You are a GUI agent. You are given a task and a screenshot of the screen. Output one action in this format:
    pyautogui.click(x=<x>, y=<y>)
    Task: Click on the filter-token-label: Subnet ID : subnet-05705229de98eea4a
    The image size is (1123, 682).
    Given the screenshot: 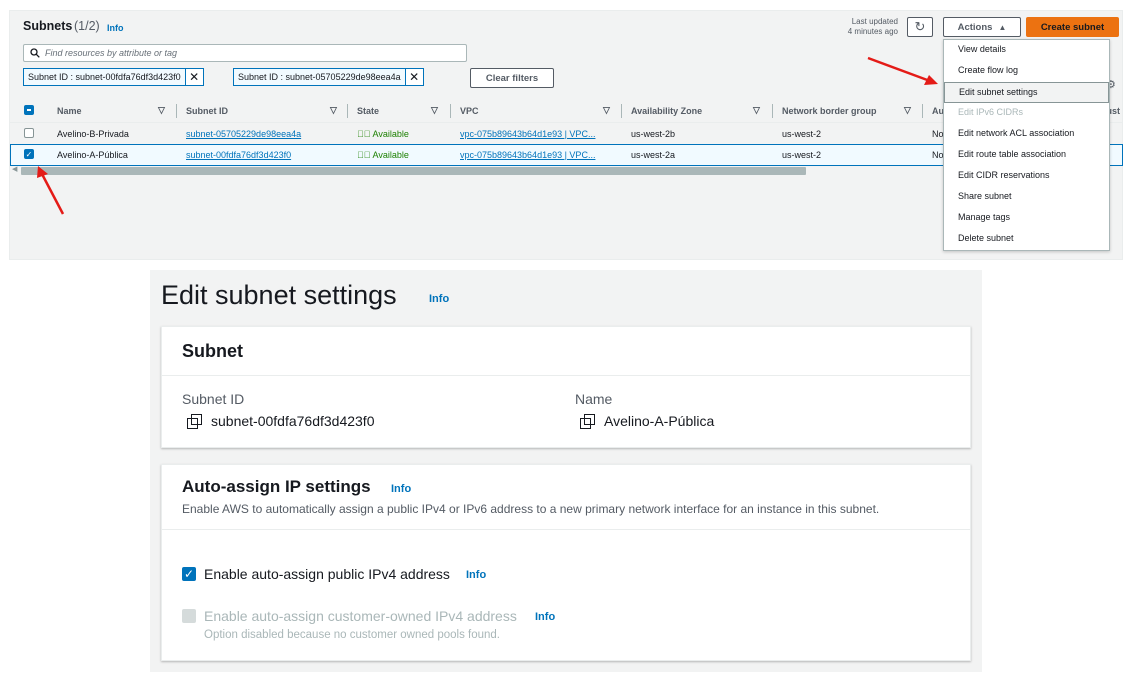 What is the action you would take?
    pyautogui.click(x=319, y=77)
    